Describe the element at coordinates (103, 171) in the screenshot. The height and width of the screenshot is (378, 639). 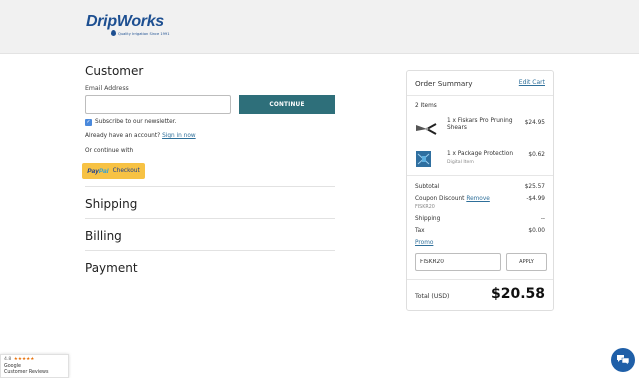
I see `paypal-word-pal: Pal` at that location.